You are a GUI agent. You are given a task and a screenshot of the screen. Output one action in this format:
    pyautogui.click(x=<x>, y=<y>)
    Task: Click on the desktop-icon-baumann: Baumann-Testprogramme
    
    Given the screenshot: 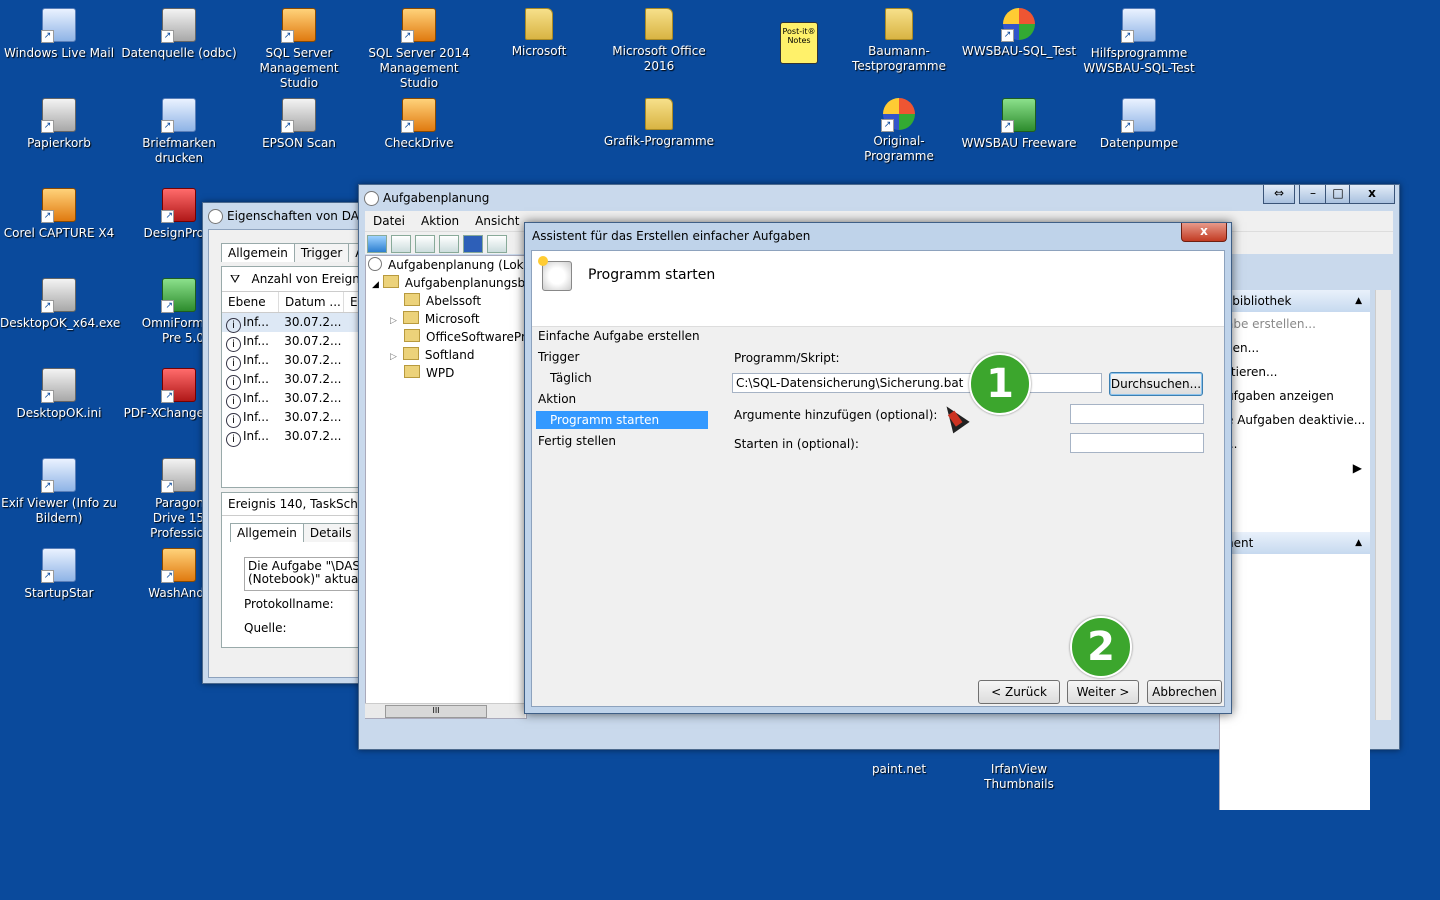 What is the action you would take?
    pyautogui.click(x=899, y=38)
    